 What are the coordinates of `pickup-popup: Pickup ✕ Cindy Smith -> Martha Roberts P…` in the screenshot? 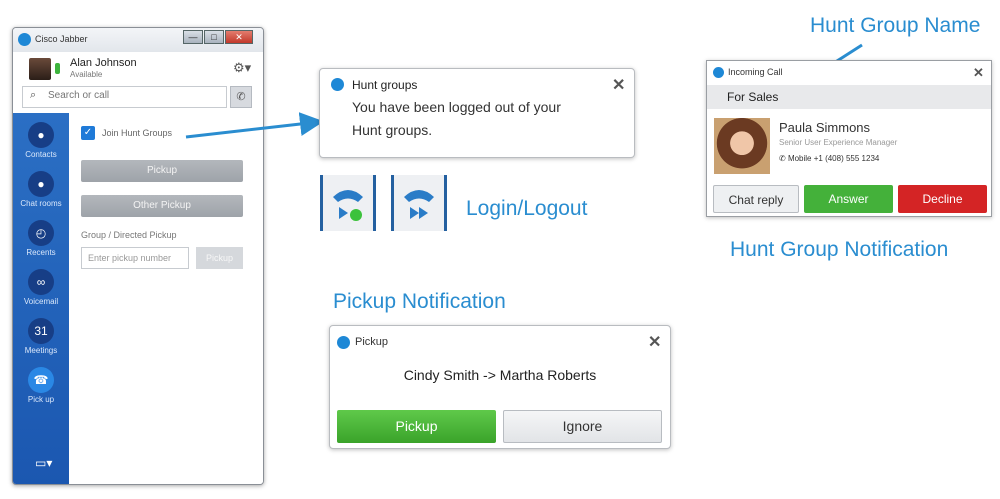 It's located at (500, 387).